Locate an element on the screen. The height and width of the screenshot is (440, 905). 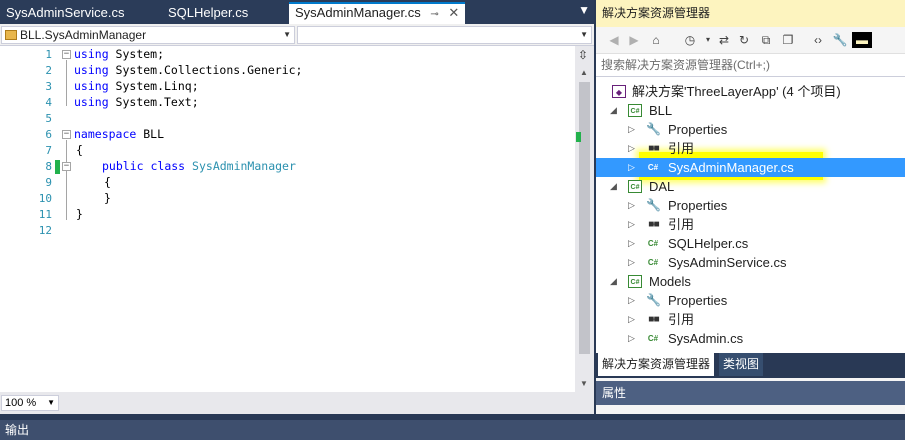
editor-bottom-bar: 100 % ▼ is located at coordinates (297, 403).